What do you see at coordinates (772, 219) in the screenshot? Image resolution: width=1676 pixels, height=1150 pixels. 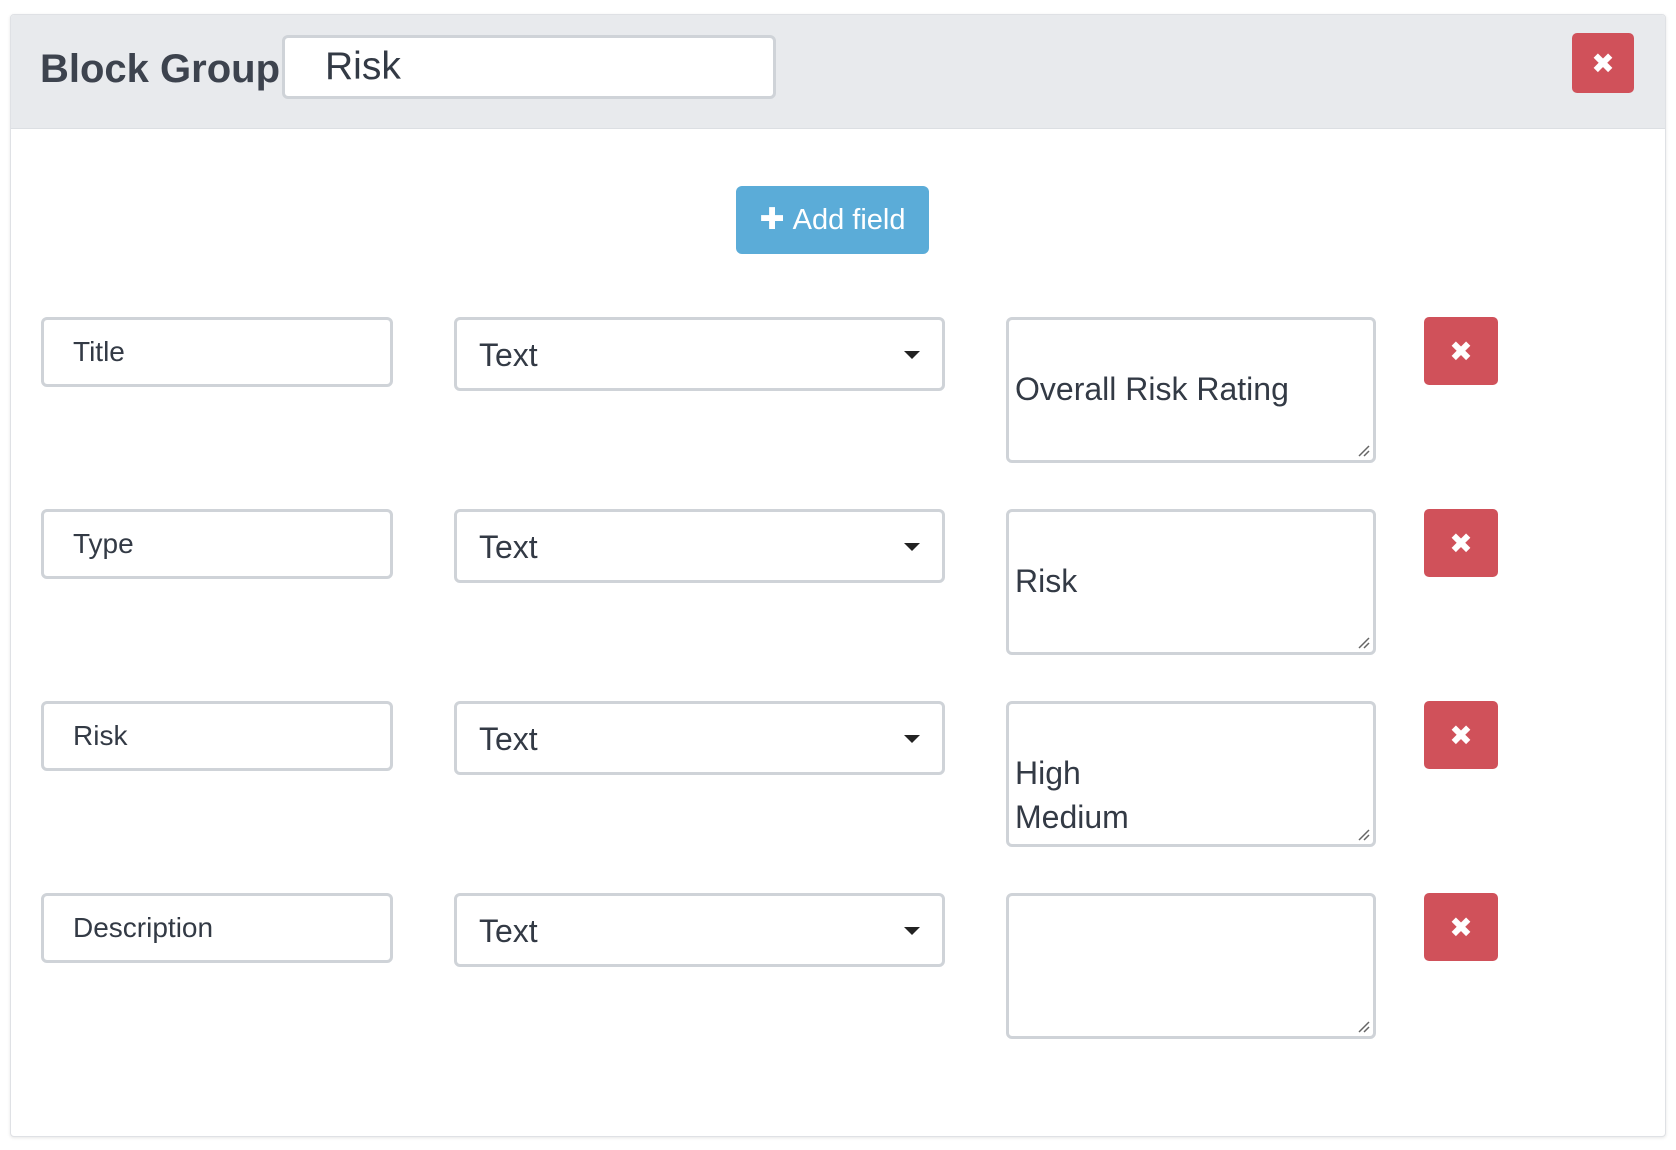 I see `plus-icon: ✚` at bounding box center [772, 219].